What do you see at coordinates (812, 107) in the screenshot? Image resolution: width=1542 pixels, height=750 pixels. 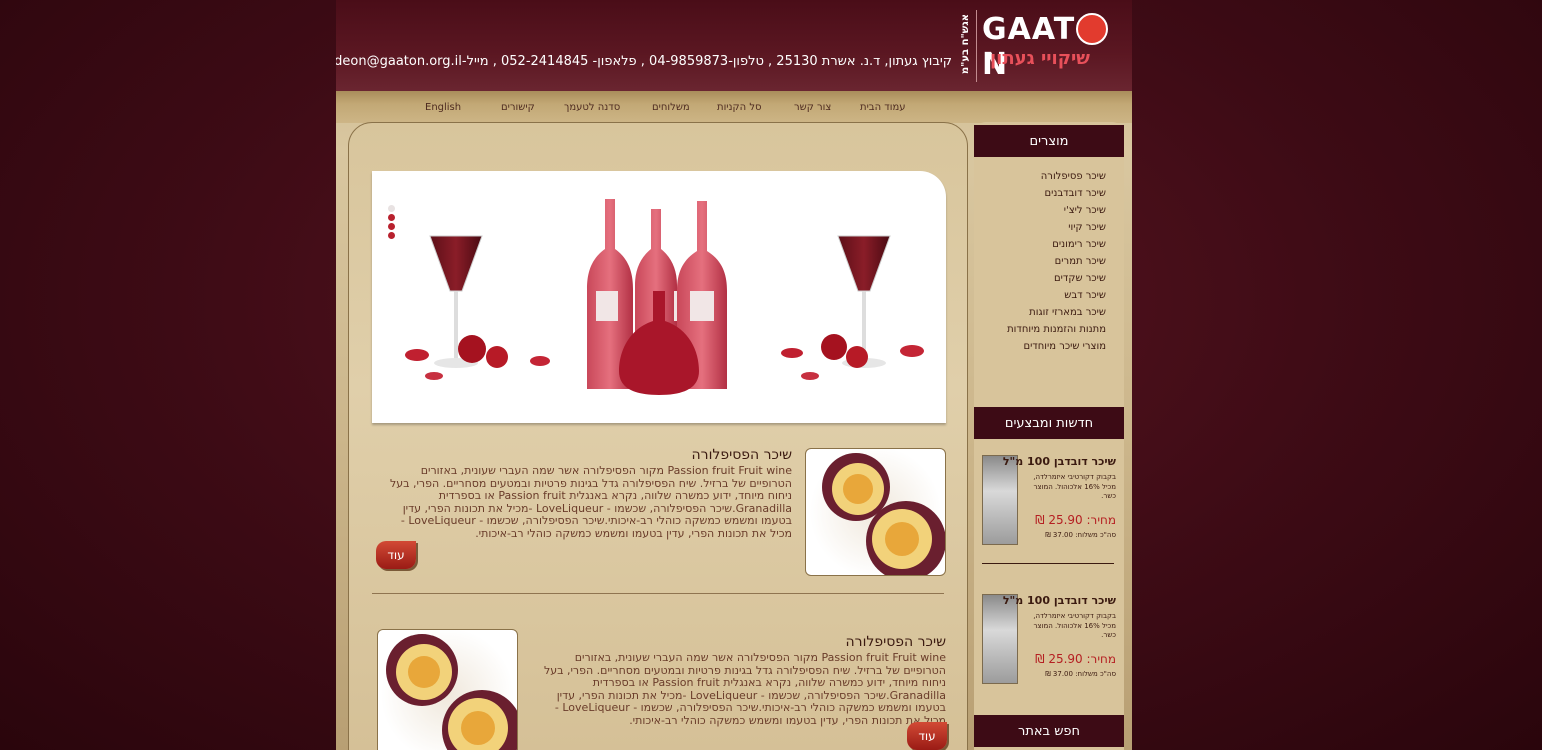 I see `nav-contact: צור קשר` at bounding box center [812, 107].